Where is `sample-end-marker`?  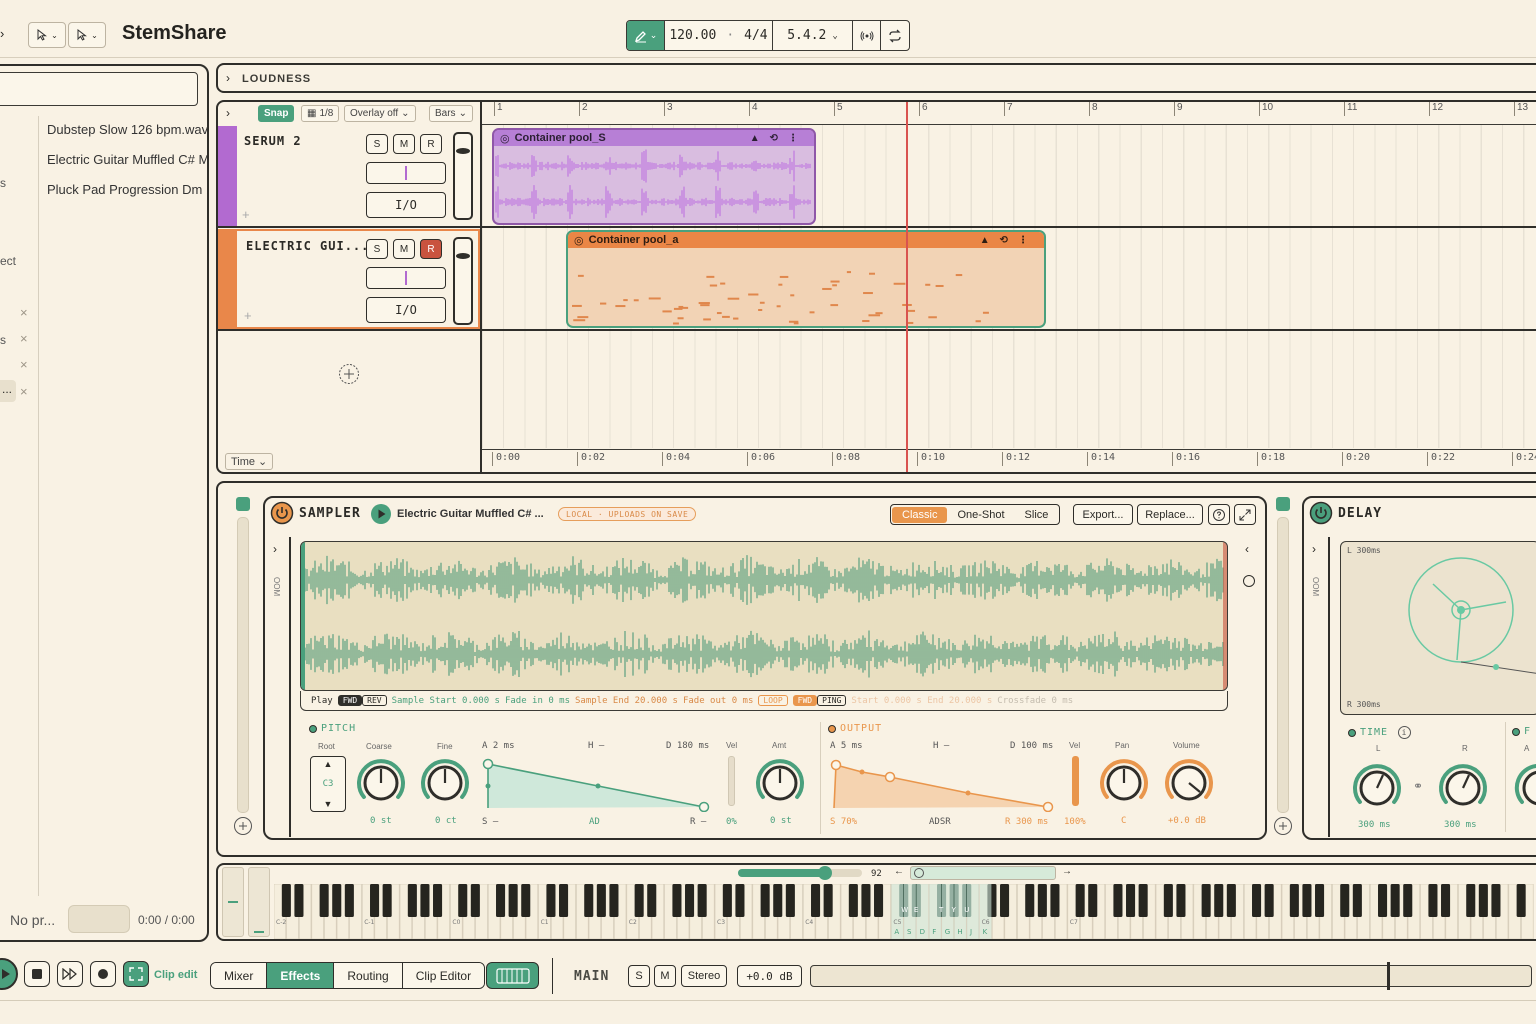 sample-end-marker is located at coordinates (1225, 616).